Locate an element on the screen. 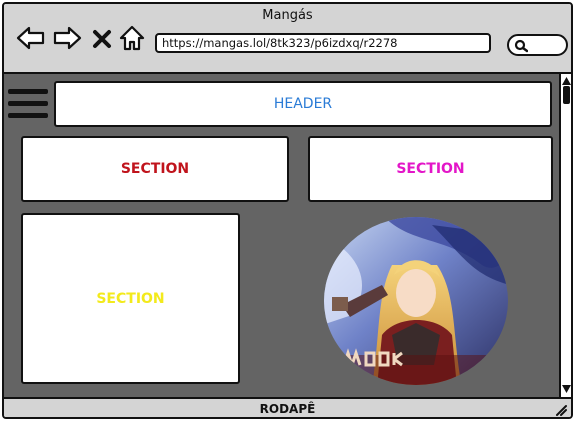 The width and height of the screenshot is (578, 423). header-section: HEADER is located at coordinates (303, 104).